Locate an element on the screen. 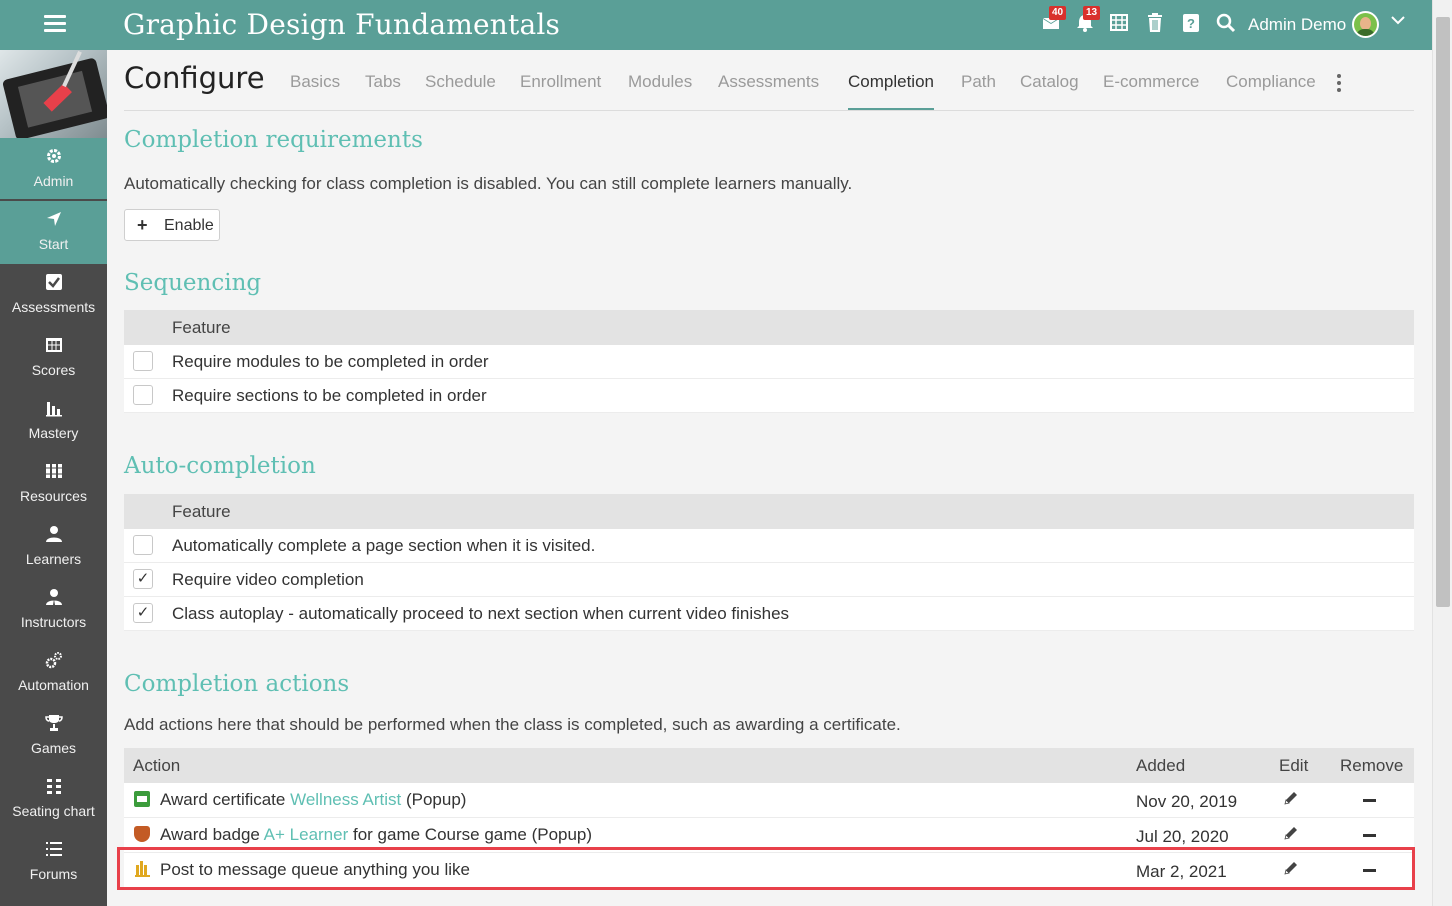  trash-icon is located at coordinates (1155, 24).